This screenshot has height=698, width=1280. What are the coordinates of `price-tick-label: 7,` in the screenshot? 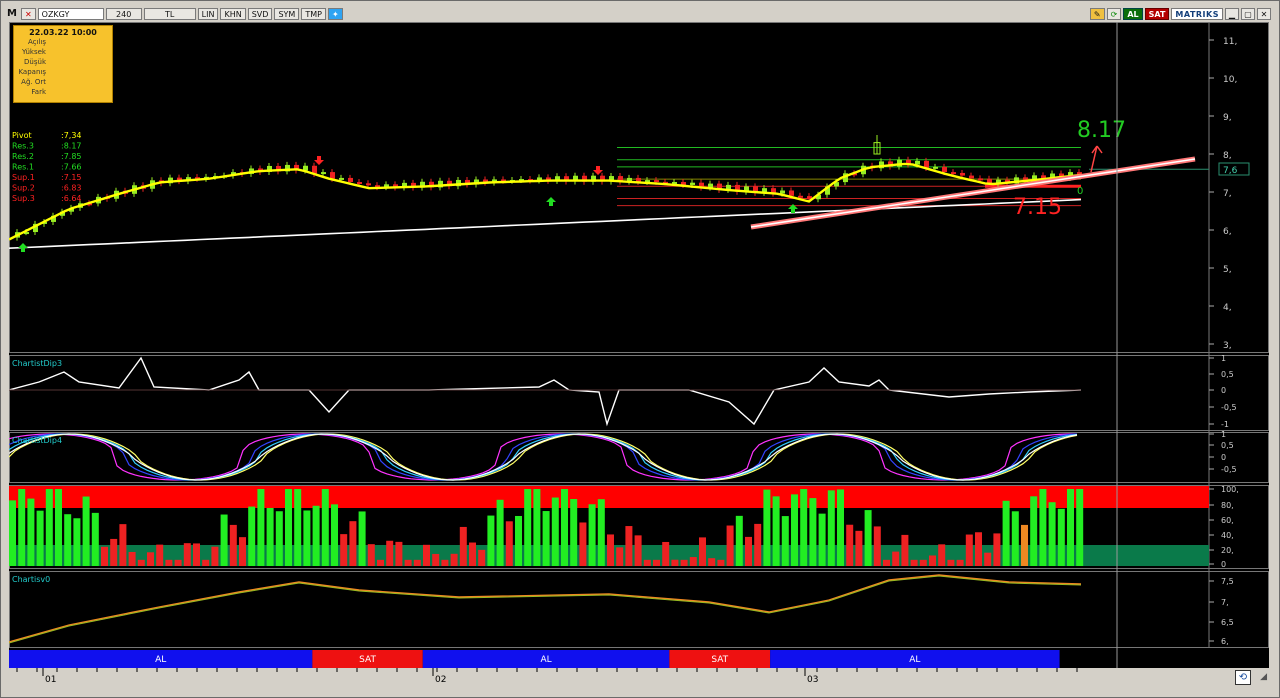 It's located at (1227, 194).